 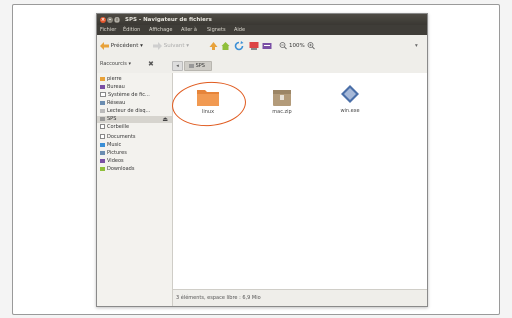 I want to click on file-item: win.exe, so click(x=350, y=99).